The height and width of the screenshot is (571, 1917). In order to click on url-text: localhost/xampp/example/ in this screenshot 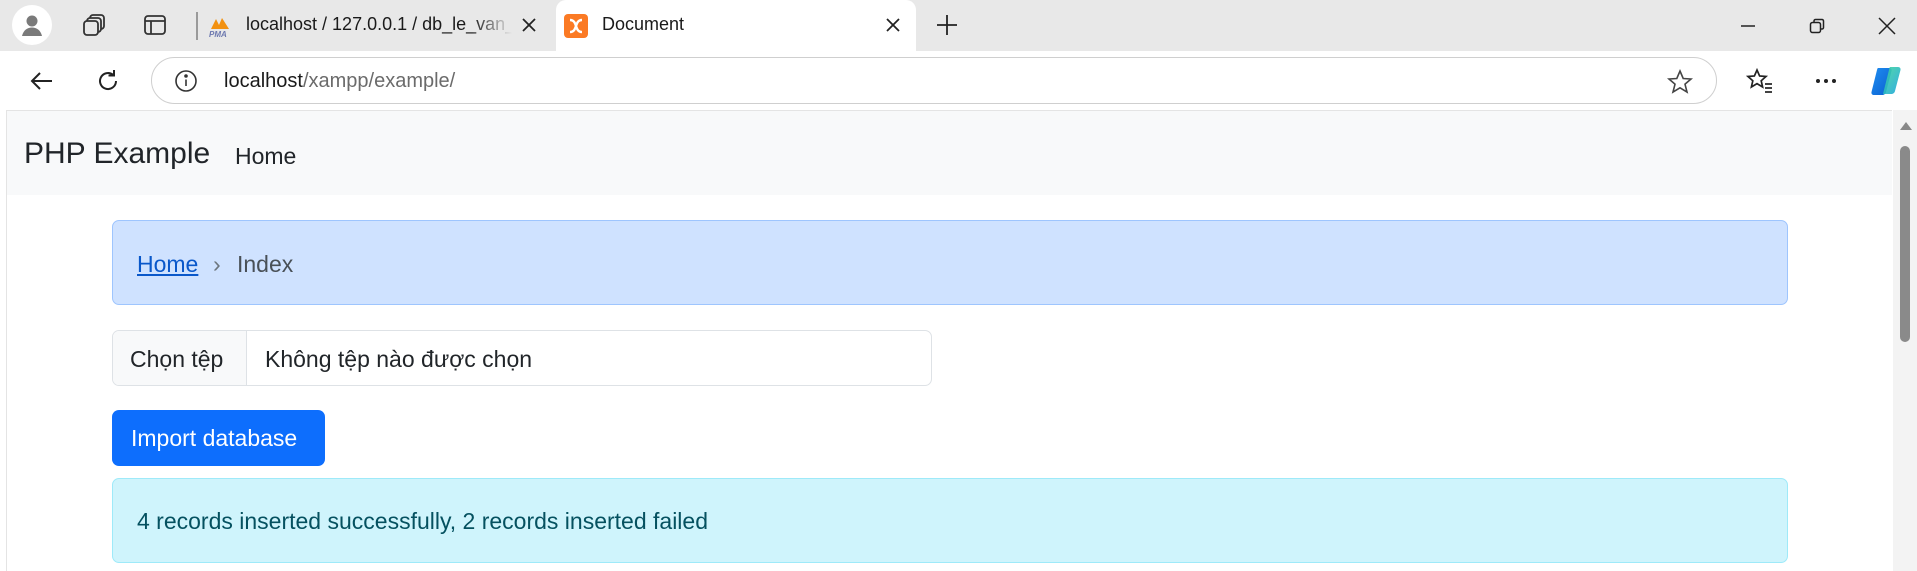, I will do `click(339, 81)`.